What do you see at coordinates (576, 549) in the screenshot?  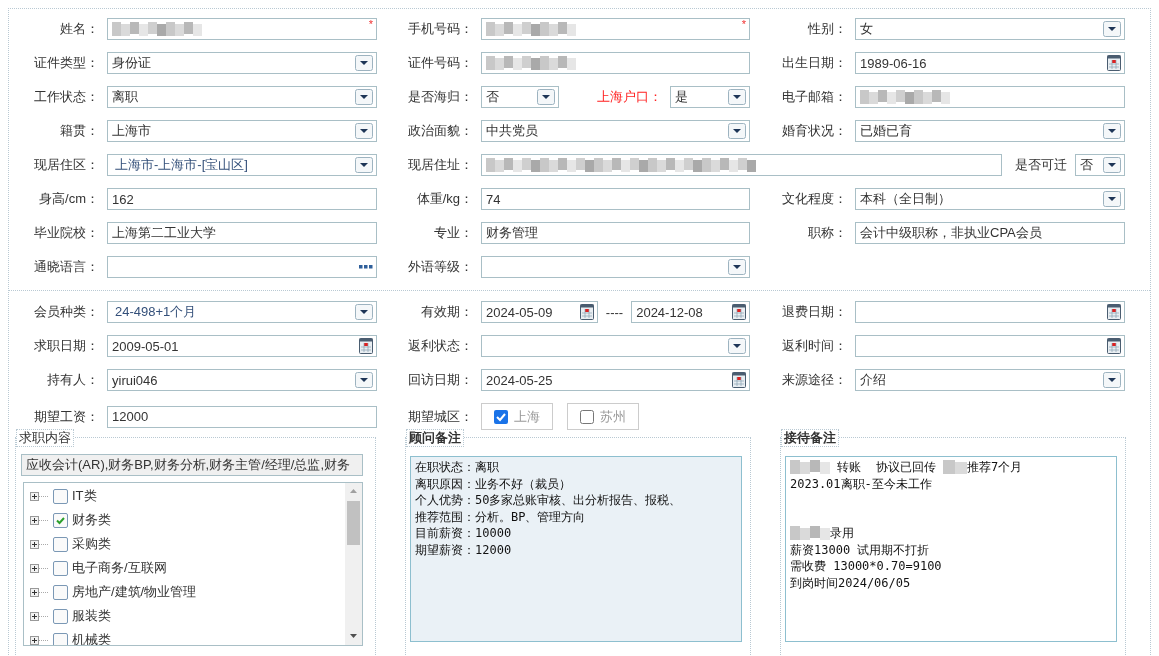 I see `notes-field: 在职状态：离职 离职原因：业务不好（裁员） 个人优势：50多家总账审核、出分析报告、报税、 推荐范围：分析。BP、管理方向 目前薪资：10000 期望薪资：12000` at bounding box center [576, 549].